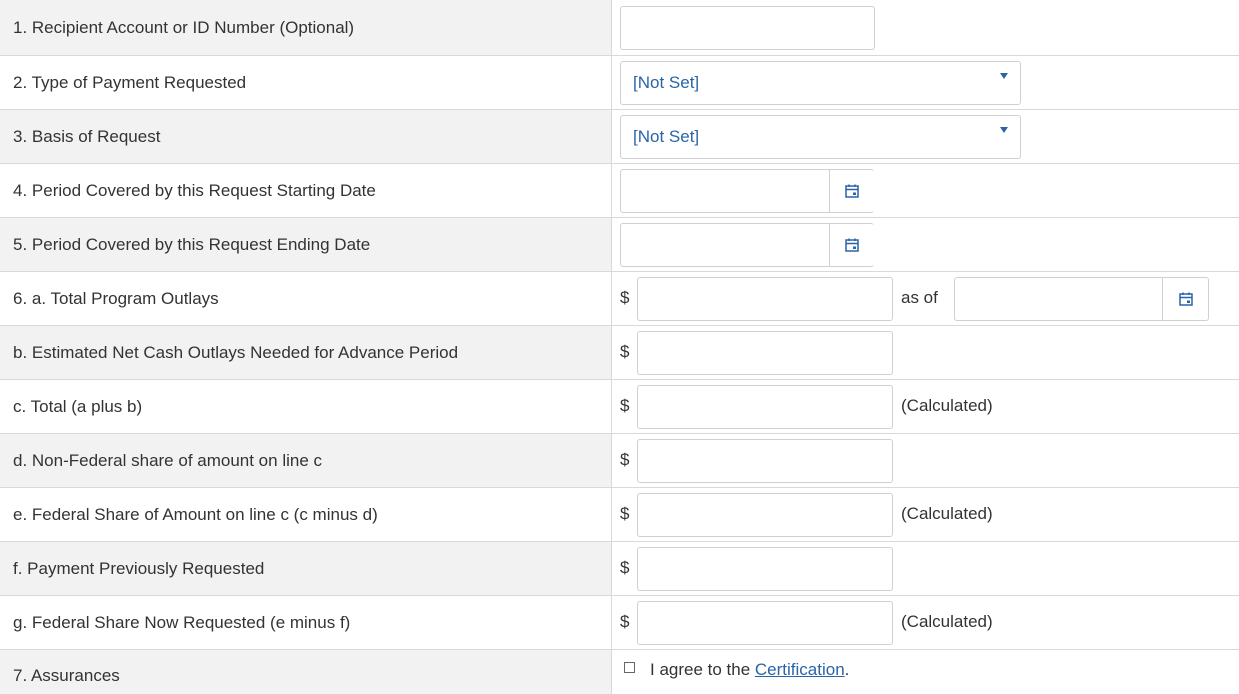  What do you see at coordinates (820, 83) in the screenshot?
I see `payment-type-select: [Not Set]` at bounding box center [820, 83].